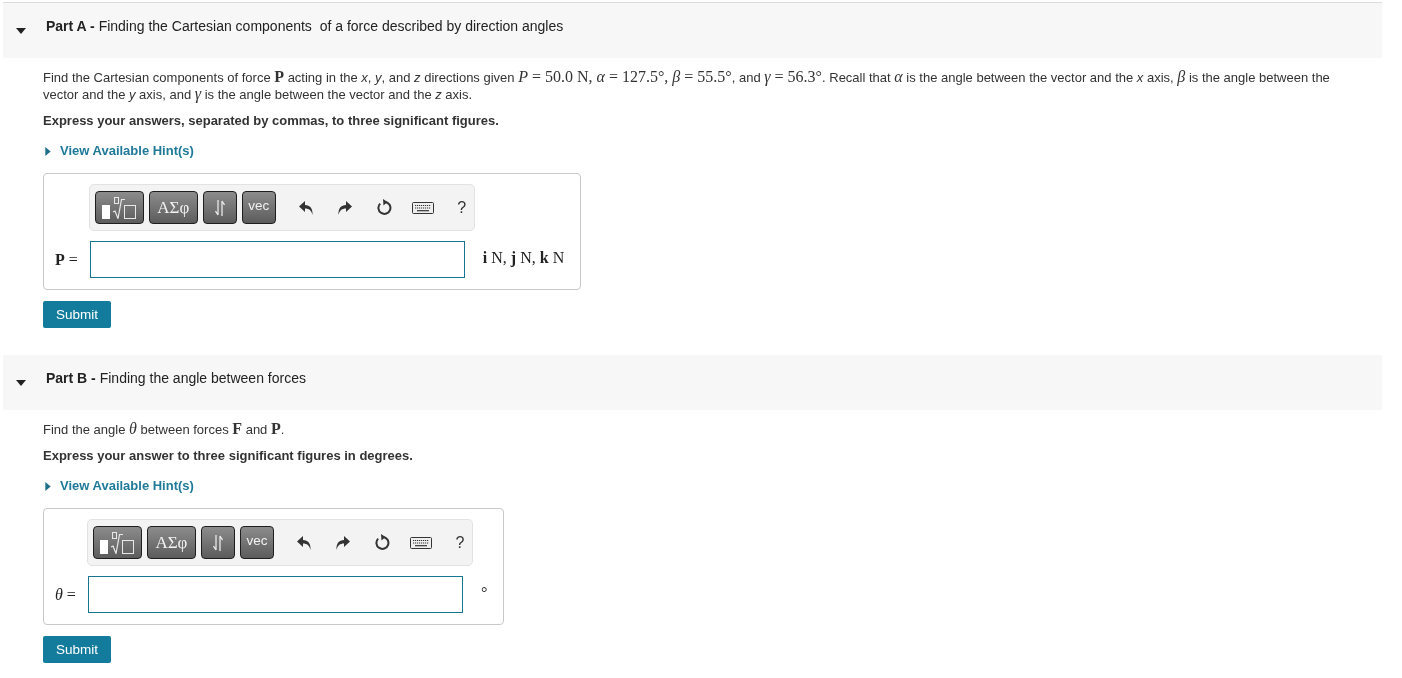 Image resolution: width=1402 pixels, height=678 pixels. I want to click on instruction-text: Express your answer to three significant figures in degrees., so click(228, 456).